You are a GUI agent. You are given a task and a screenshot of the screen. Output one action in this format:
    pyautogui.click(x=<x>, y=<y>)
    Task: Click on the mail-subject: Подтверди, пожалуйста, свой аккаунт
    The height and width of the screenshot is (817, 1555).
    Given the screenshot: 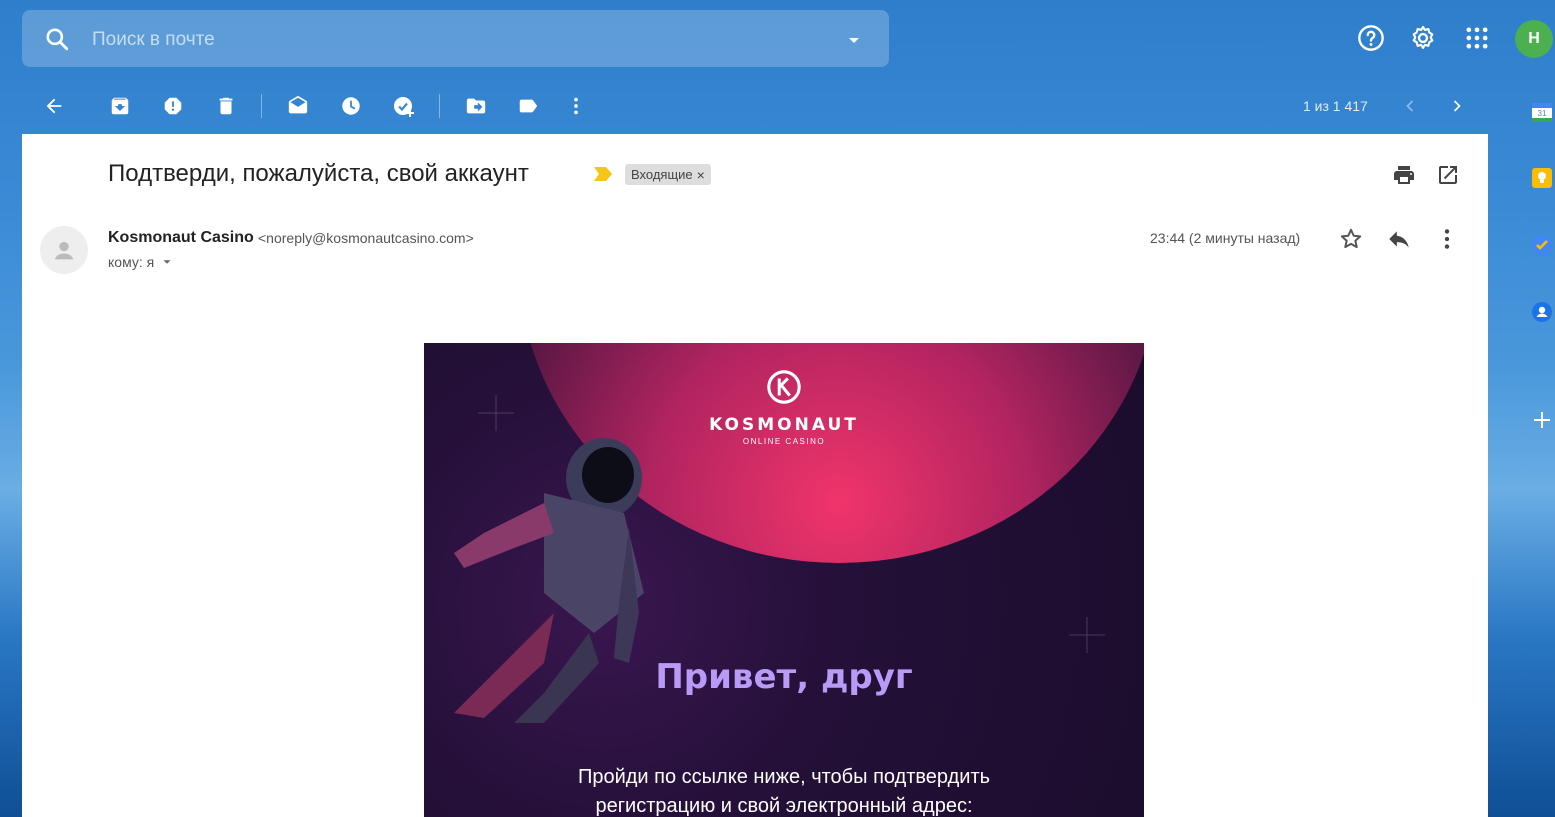 What is the action you would take?
    pyautogui.click(x=318, y=173)
    